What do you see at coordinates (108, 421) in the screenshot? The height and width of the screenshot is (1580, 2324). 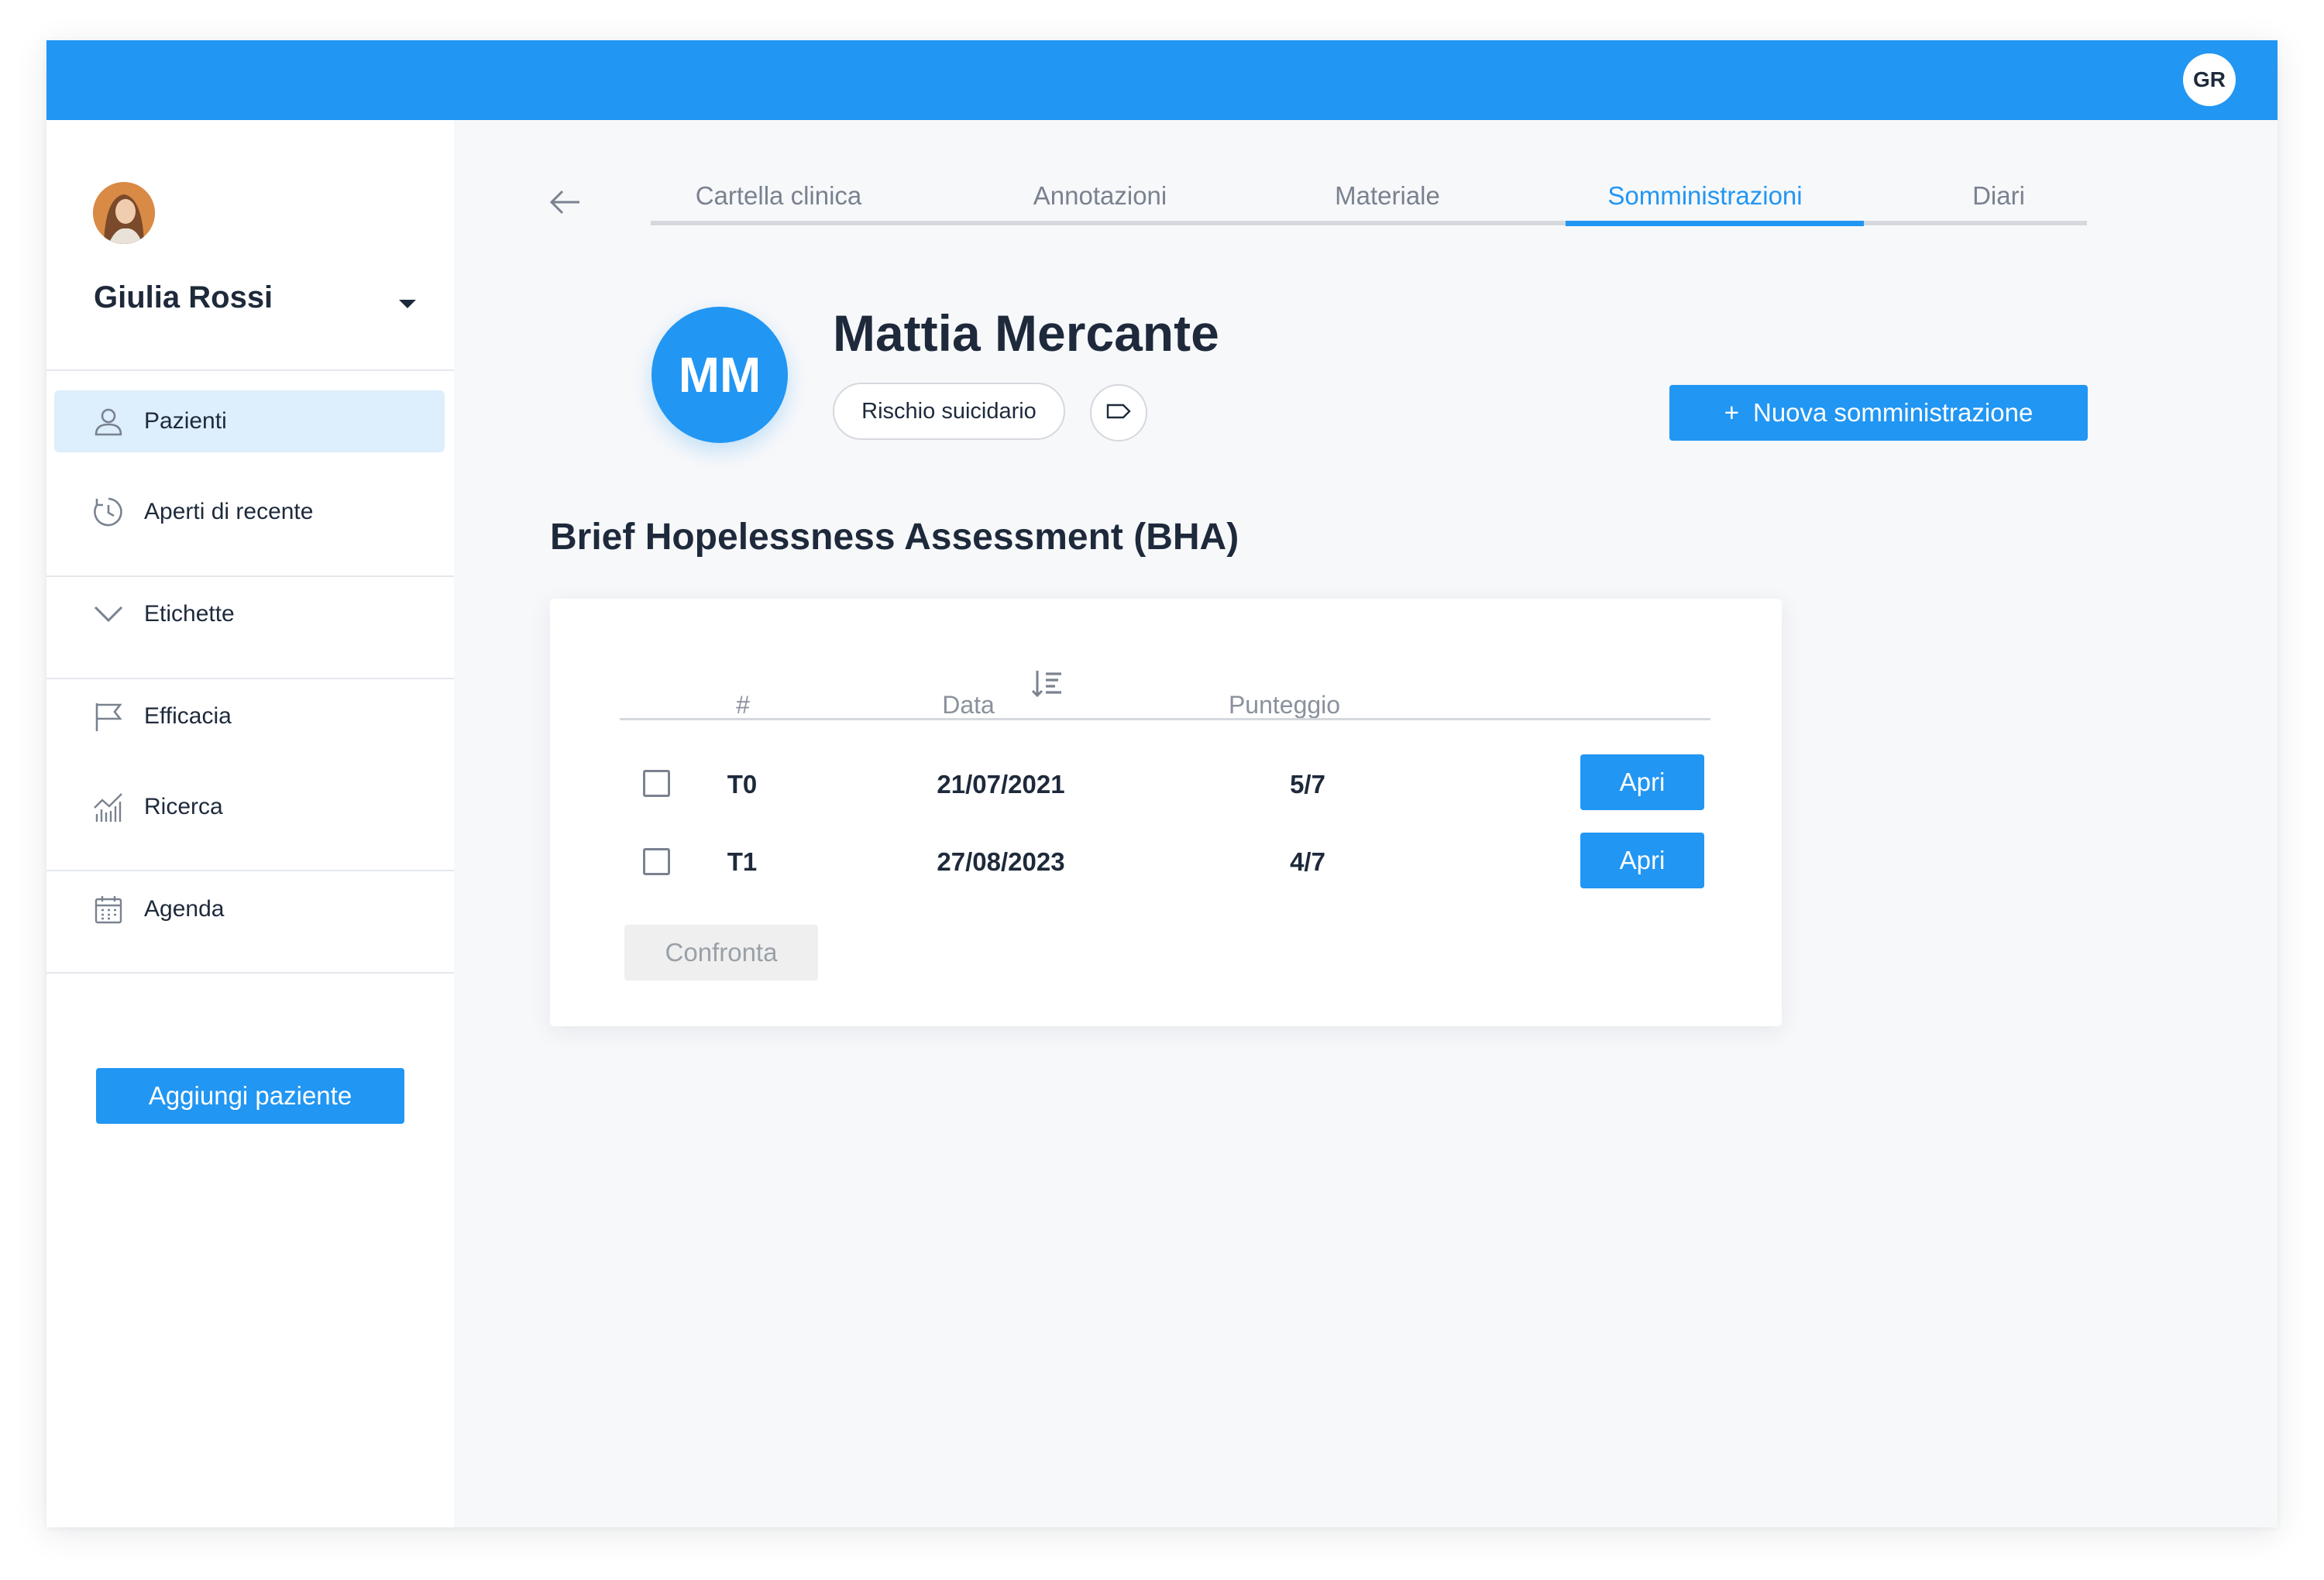 I see `user-icon` at bounding box center [108, 421].